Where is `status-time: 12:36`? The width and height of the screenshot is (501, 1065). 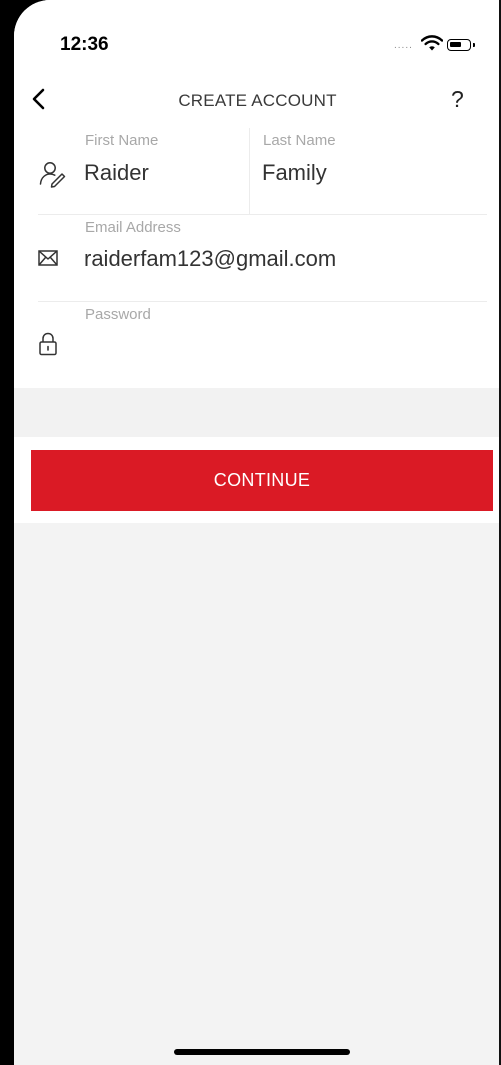
status-time: 12:36 is located at coordinates (84, 44).